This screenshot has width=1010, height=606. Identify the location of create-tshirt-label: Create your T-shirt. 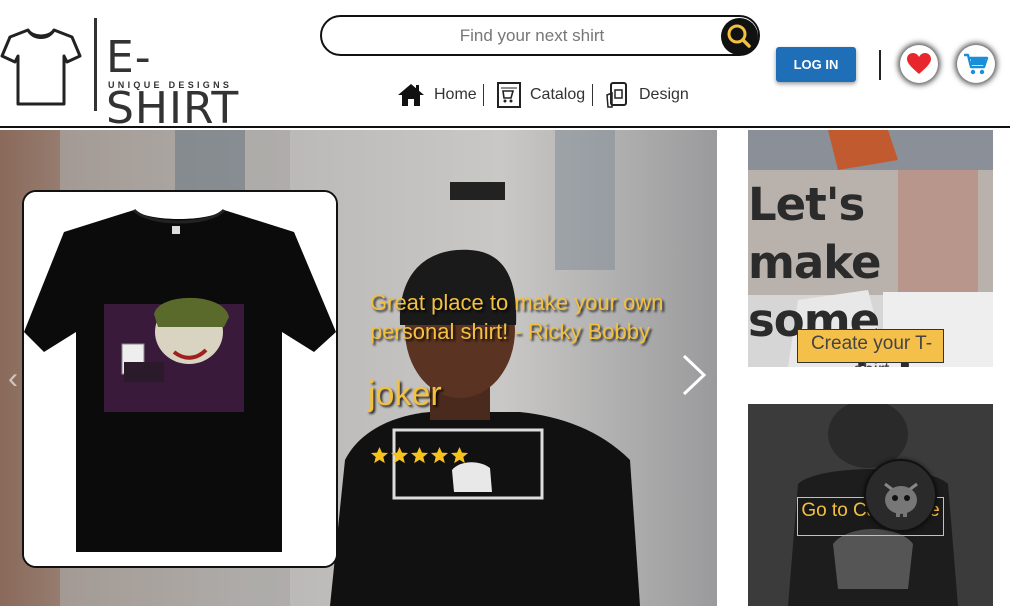
(871, 350).